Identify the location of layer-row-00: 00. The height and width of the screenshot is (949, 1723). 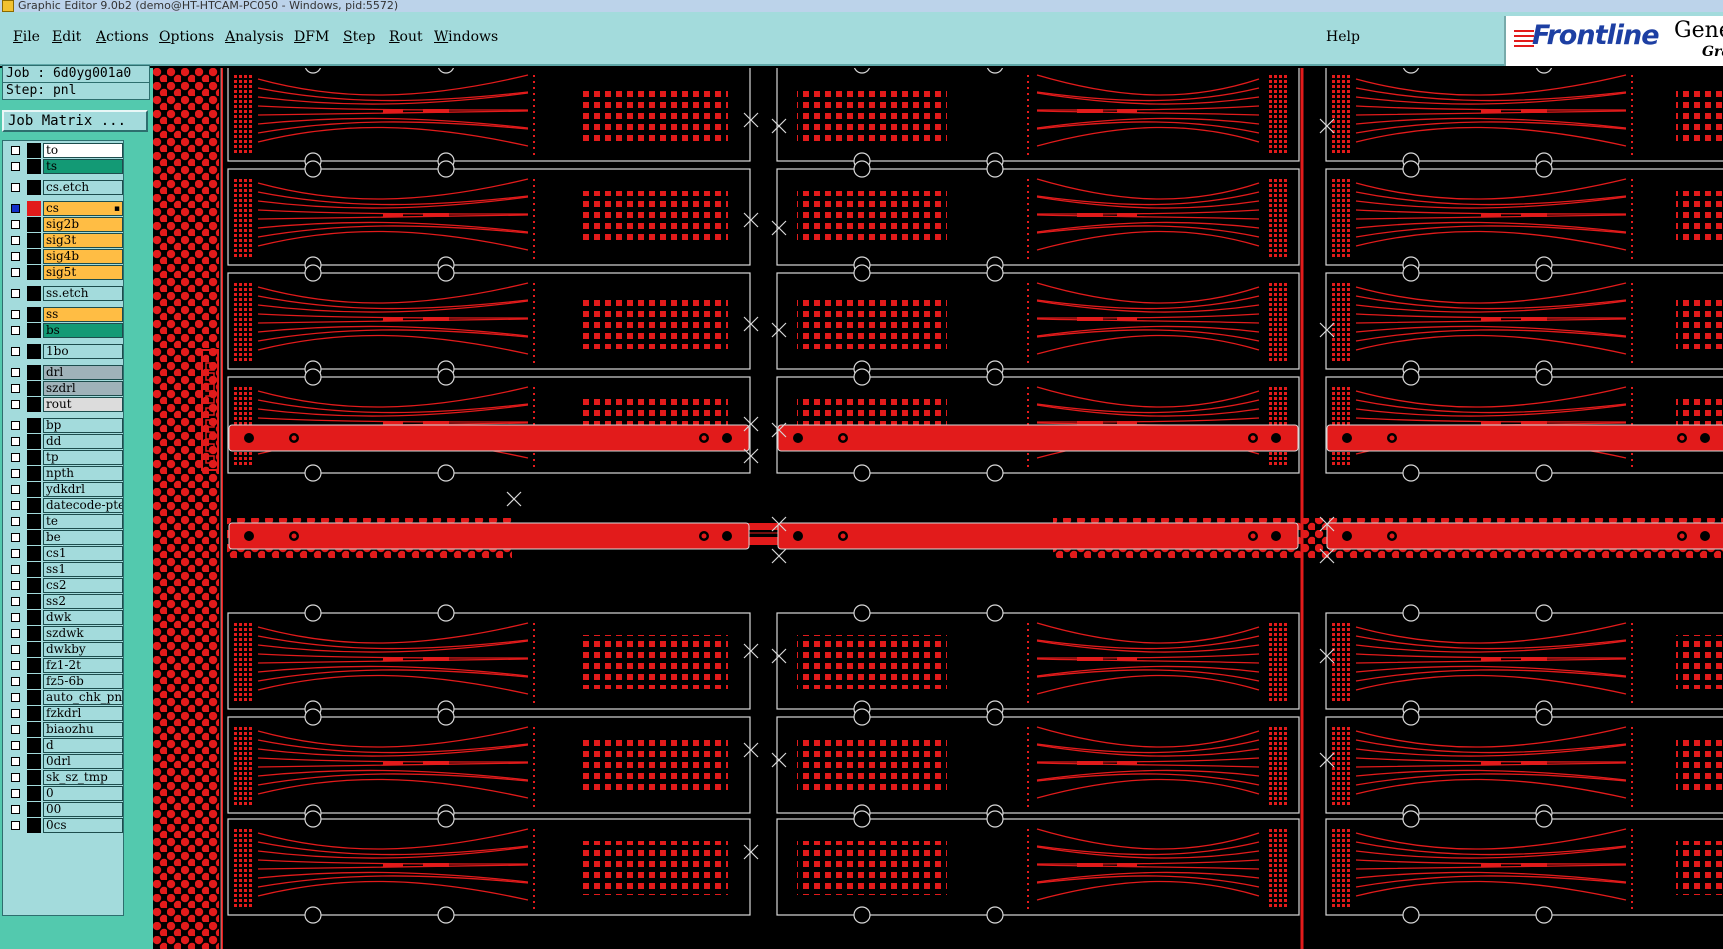
(64, 809).